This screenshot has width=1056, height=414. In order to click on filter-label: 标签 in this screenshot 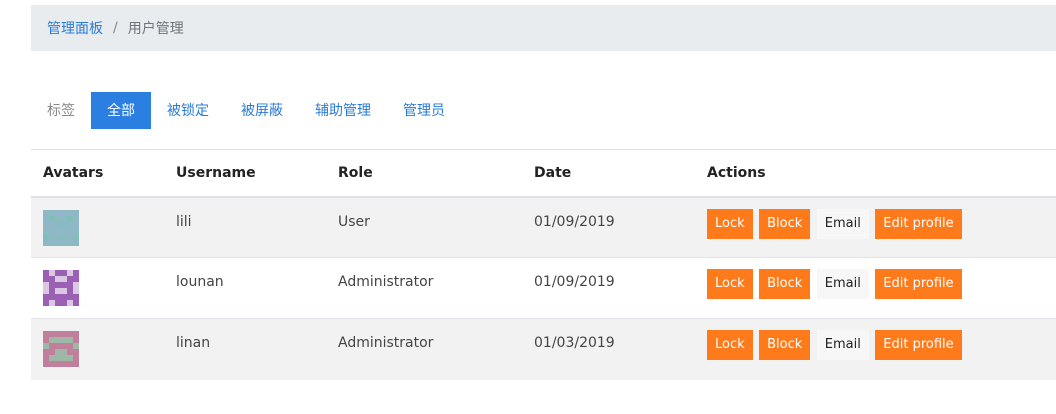, I will do `click(61, 111)`.